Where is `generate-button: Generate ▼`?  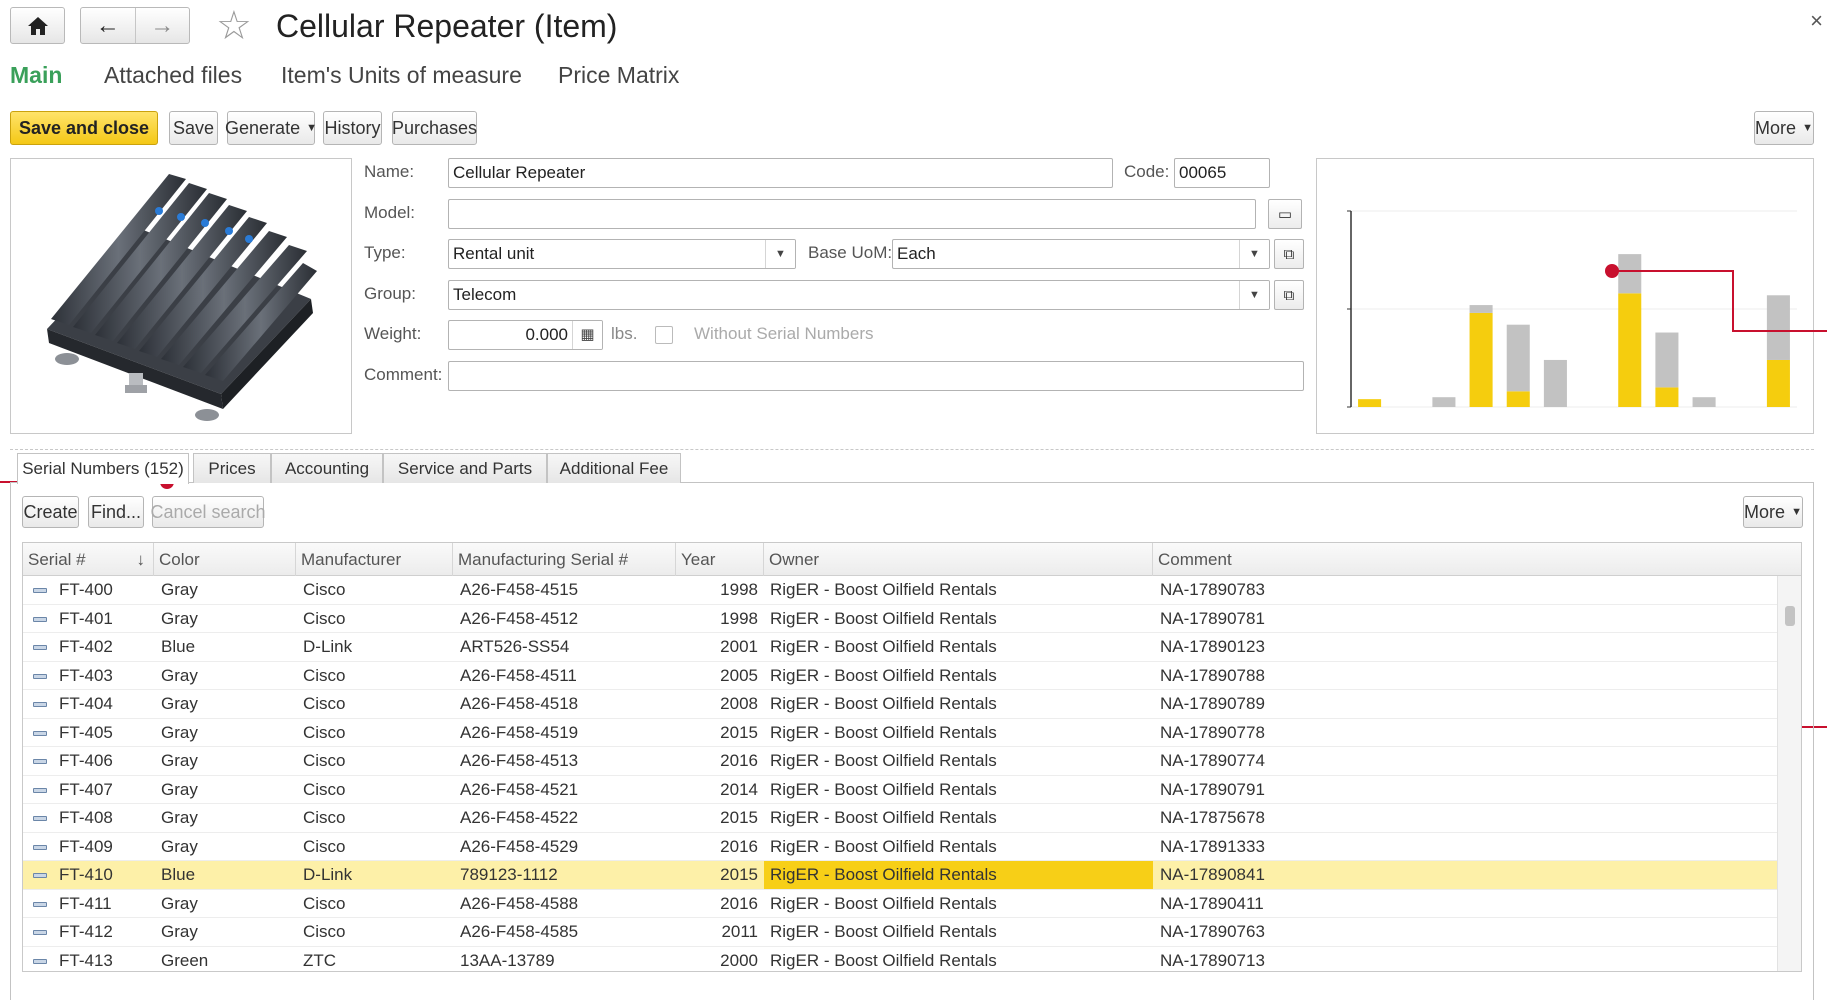 generate-button: Generate ▼ is located at coordinates (271, 128).